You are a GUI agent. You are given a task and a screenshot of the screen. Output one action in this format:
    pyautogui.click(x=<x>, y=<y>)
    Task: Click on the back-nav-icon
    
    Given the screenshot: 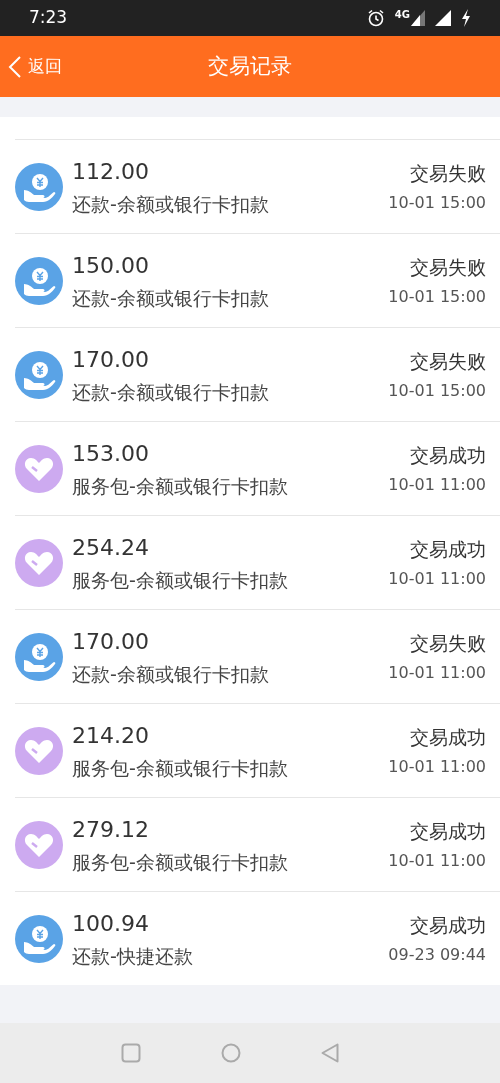 What is the action you would take?
    pyautogui.click(x=330, y=1053)
    